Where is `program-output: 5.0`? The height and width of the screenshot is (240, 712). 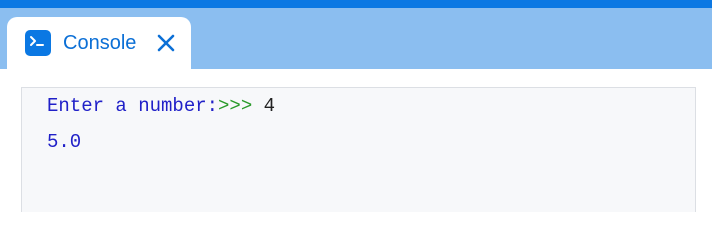
program-output: 5.0 is located at coordinates (64, 142).